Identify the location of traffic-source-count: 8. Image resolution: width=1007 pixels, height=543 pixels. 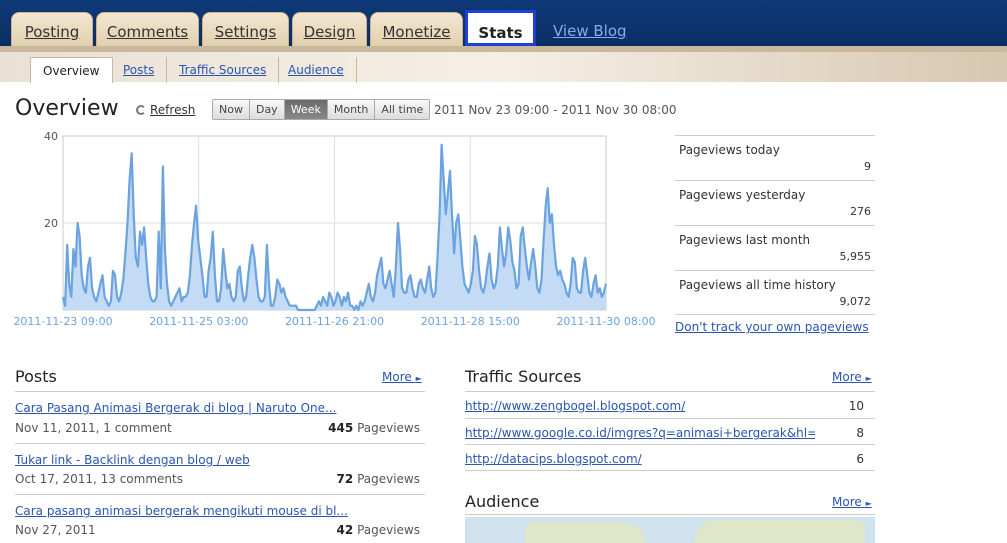
(860, 433).